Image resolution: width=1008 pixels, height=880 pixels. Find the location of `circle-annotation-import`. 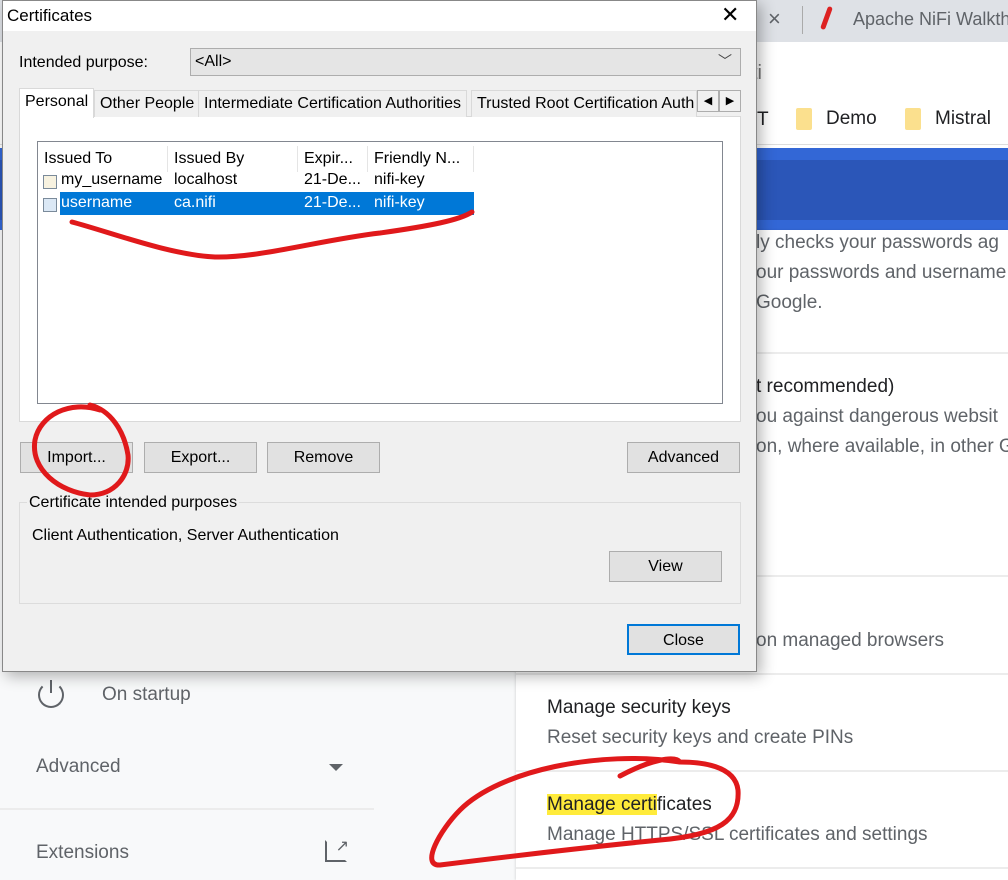

circle-annotation-import is located at coordinates (81, 450).